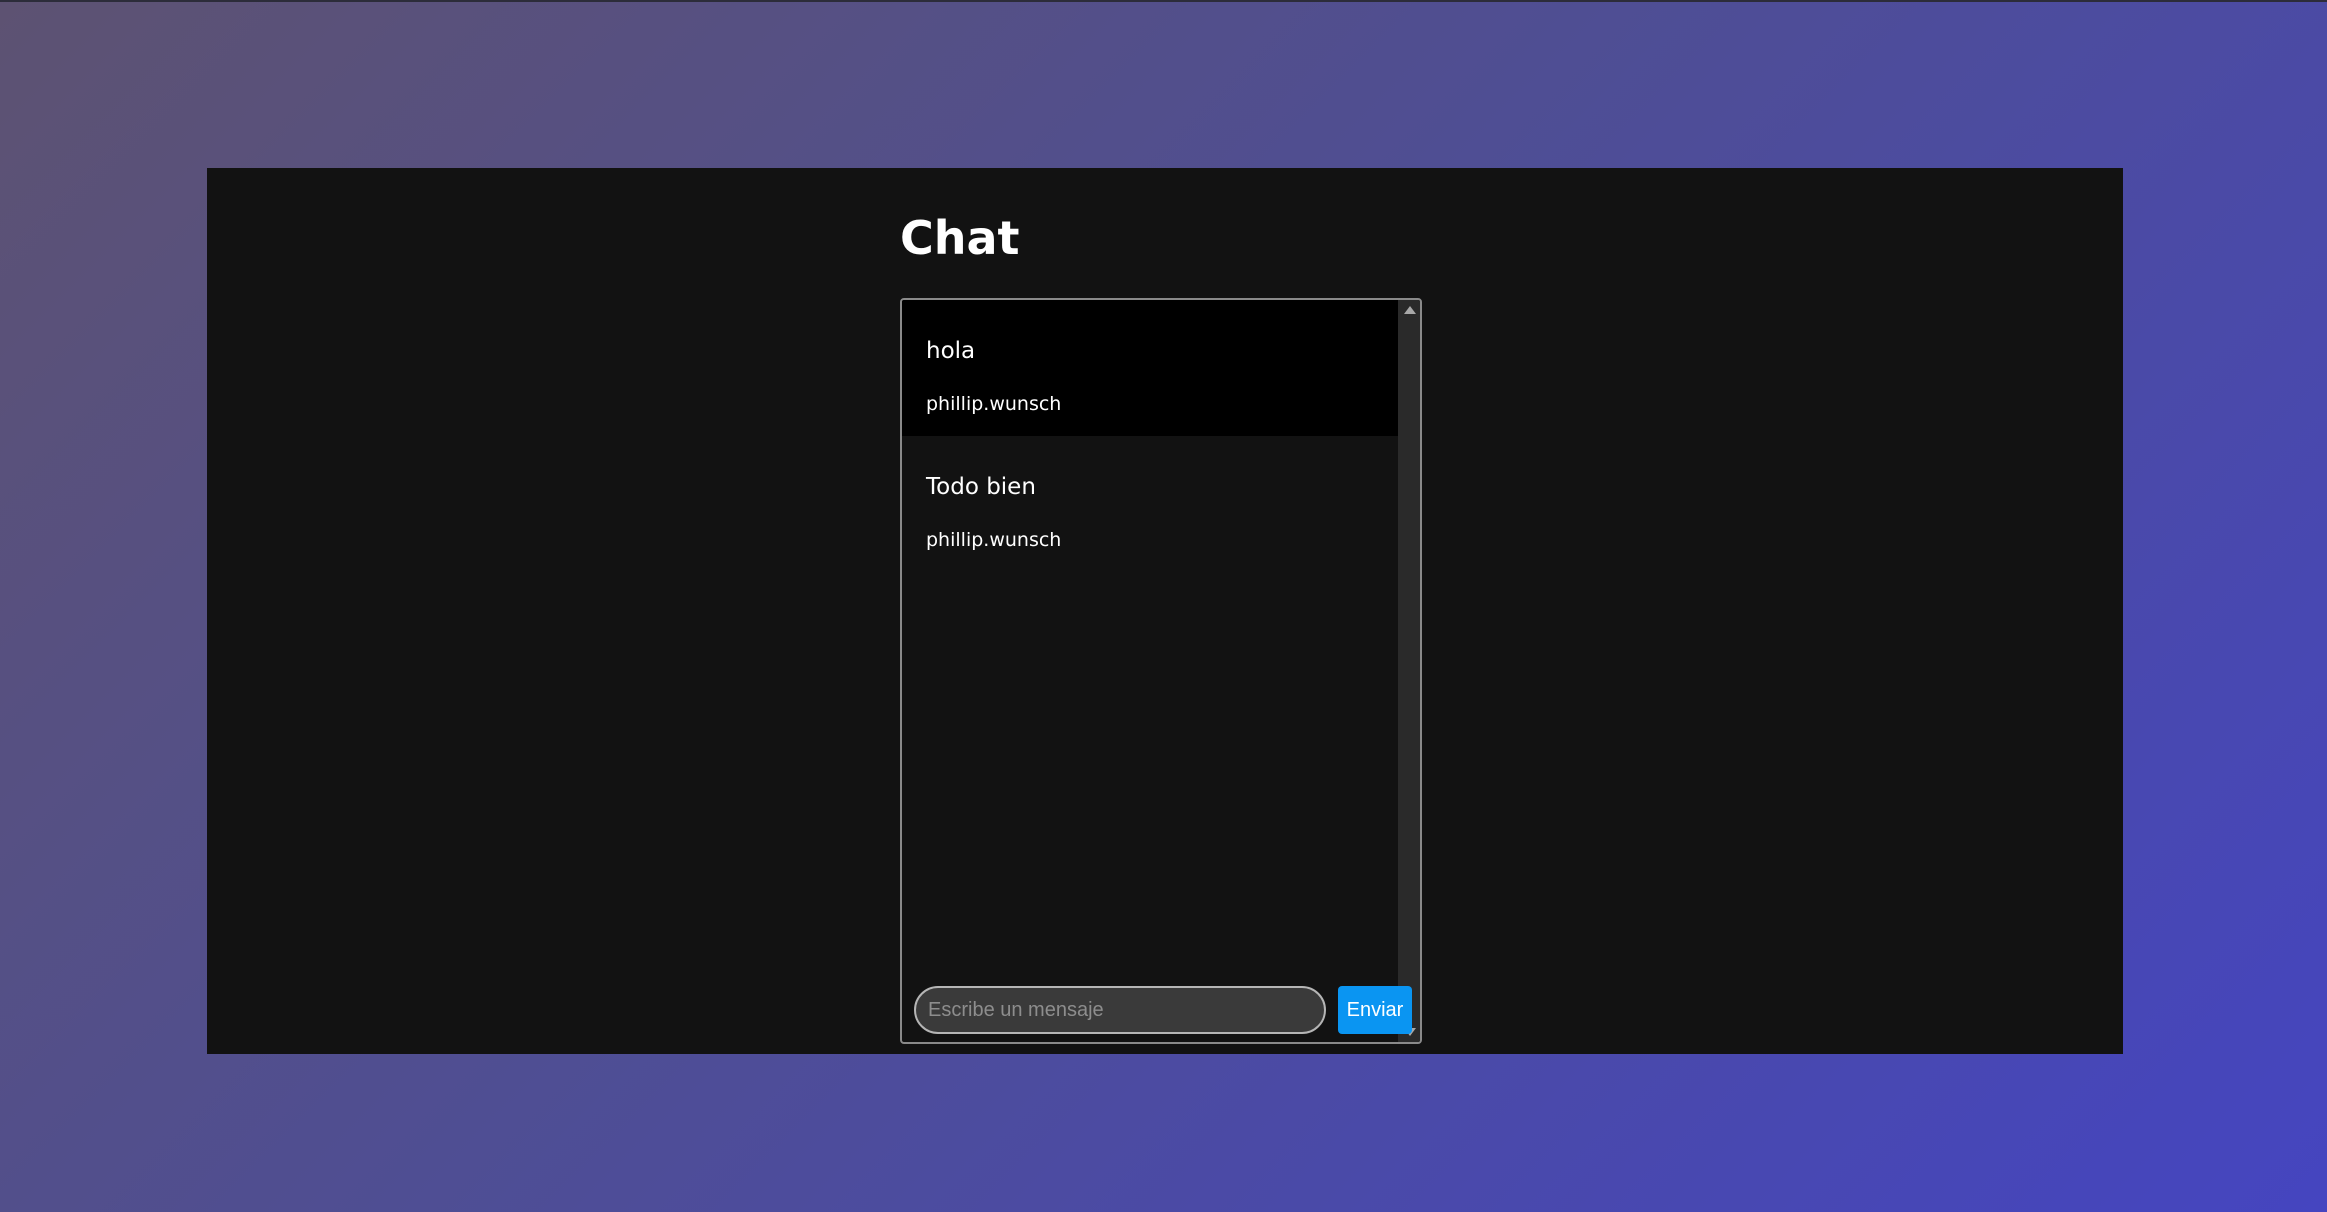  I want to click on page-title: Chat, so click(960, 238).